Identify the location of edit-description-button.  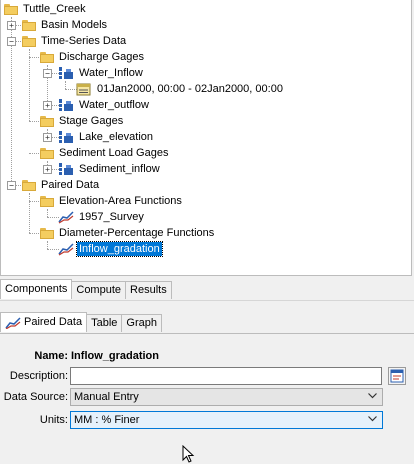
(397, 376).